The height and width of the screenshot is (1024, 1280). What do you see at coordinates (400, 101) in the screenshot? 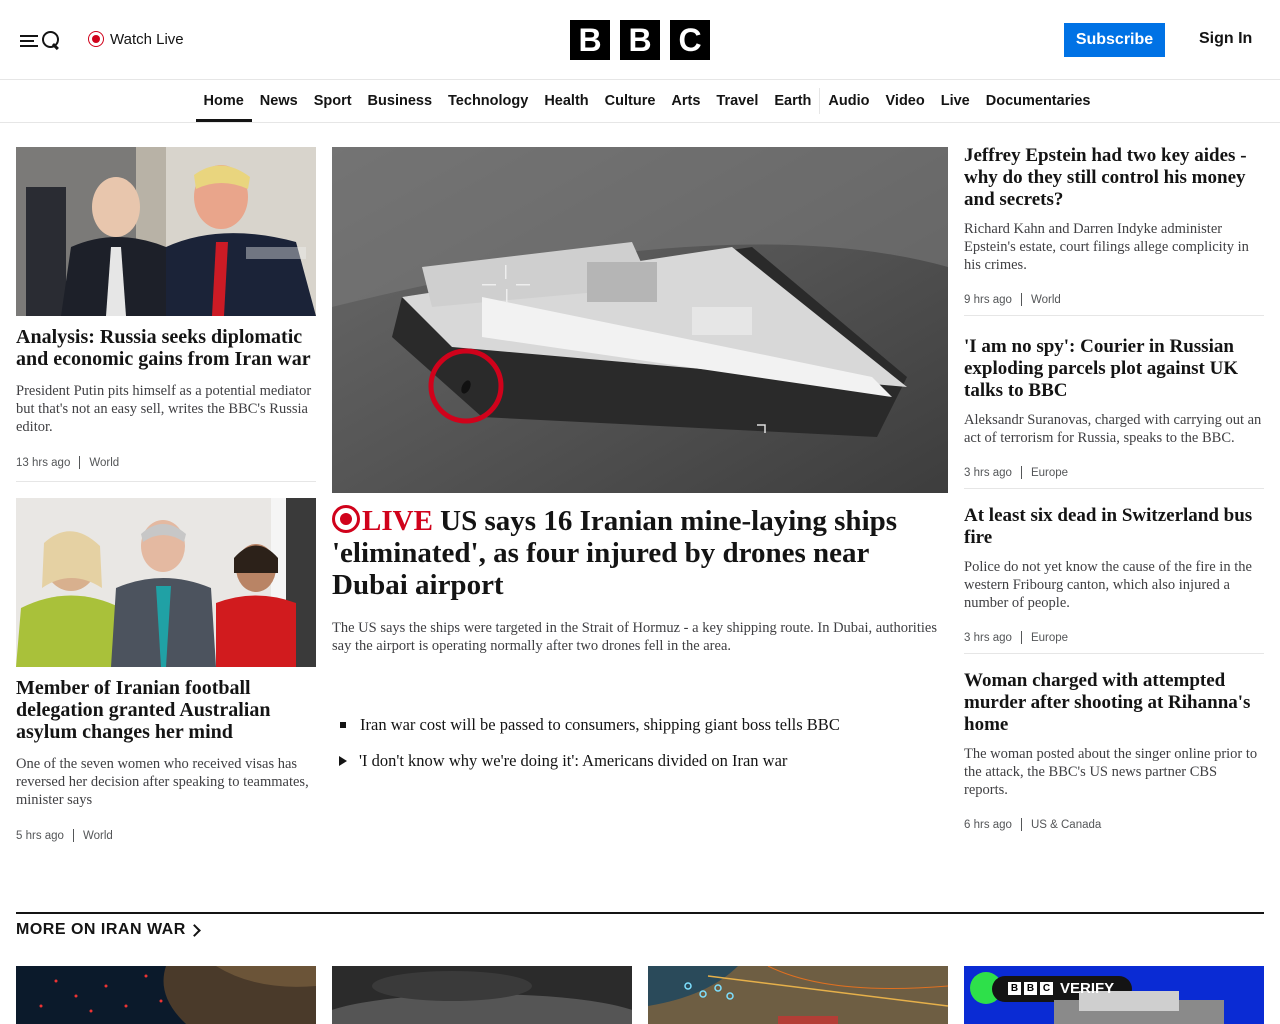
I see `nav-item-business: Business` at bounding box center [400, 101].